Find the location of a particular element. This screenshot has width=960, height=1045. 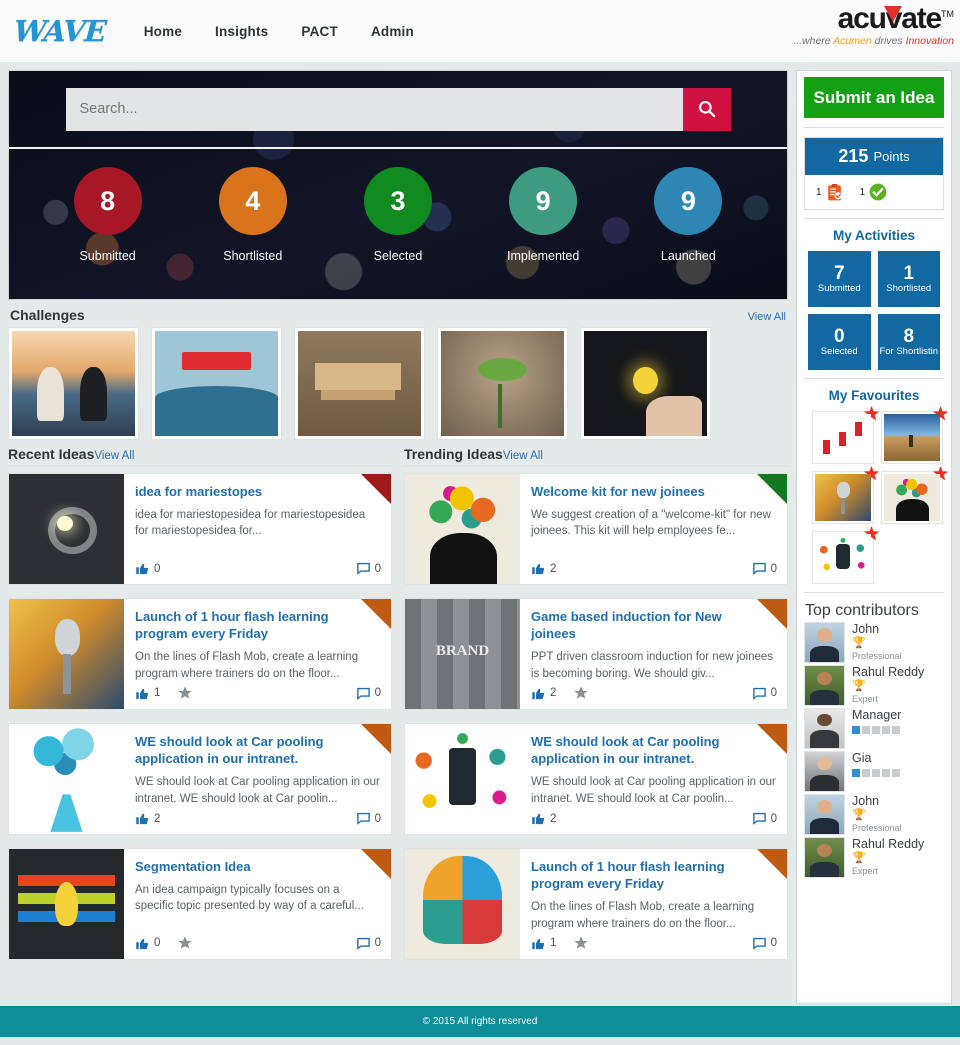

contributor-item: Manager is located at coordinates (874, 728).